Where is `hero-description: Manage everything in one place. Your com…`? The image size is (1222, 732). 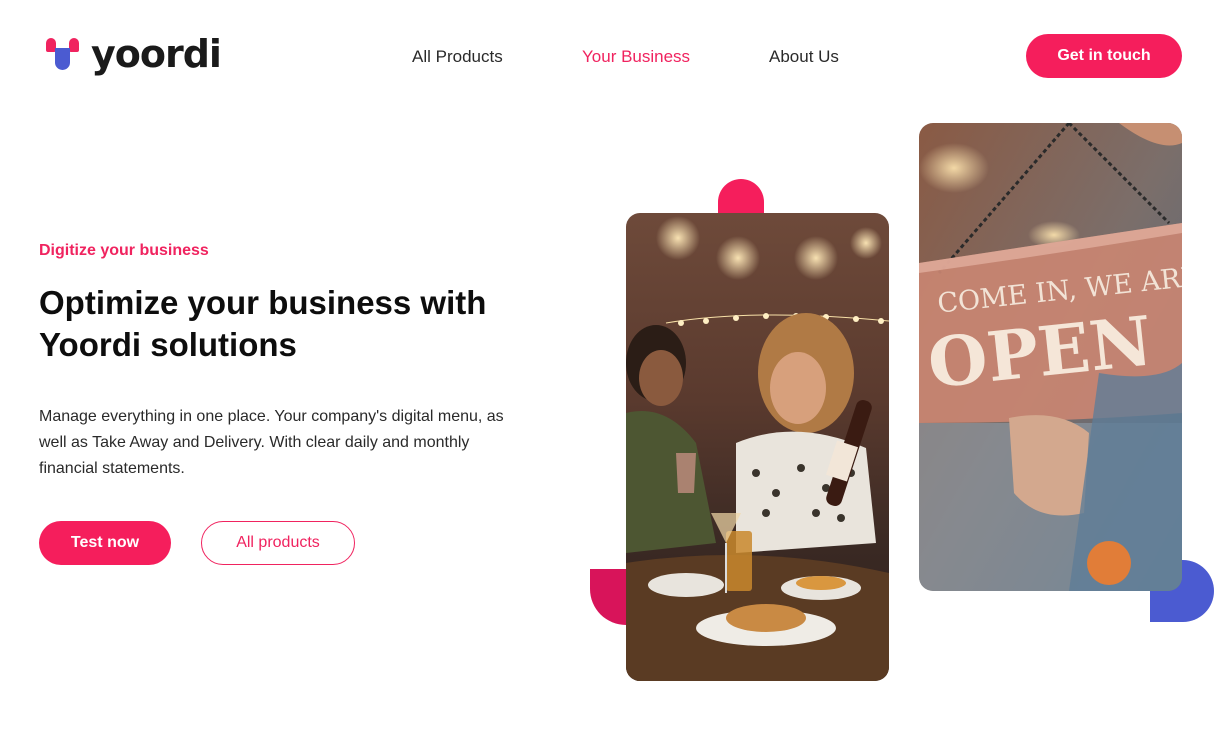 hero-description: Manage everything in one place. Your com… is located at coordinates (271, 442).